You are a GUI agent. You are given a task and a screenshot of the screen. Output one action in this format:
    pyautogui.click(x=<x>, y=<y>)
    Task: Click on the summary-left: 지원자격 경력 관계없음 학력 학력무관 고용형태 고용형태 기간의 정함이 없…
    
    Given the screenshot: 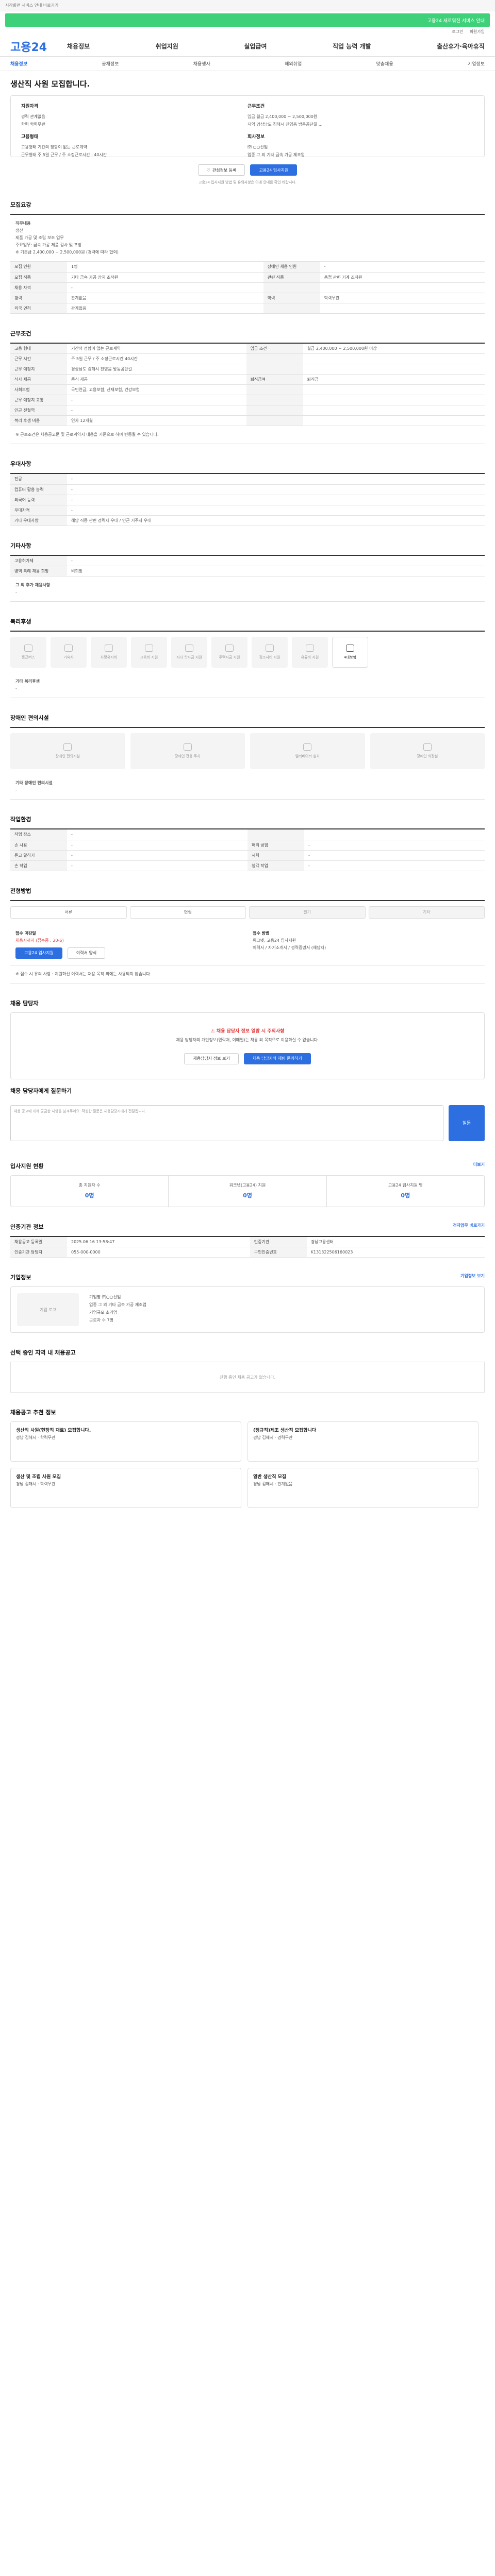 What is the action you would take?
    pyautogui.click(x=134, y=130)
    